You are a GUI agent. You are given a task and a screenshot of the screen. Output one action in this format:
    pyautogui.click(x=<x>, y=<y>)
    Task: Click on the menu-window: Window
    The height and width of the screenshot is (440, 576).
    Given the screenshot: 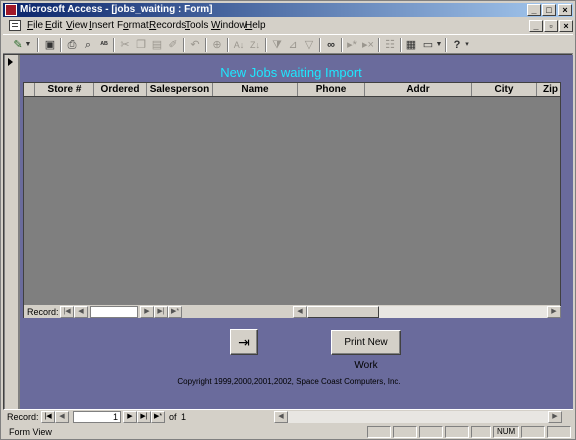 What is the action you would take?
    pyautogui.click(x=229, y=26)
    